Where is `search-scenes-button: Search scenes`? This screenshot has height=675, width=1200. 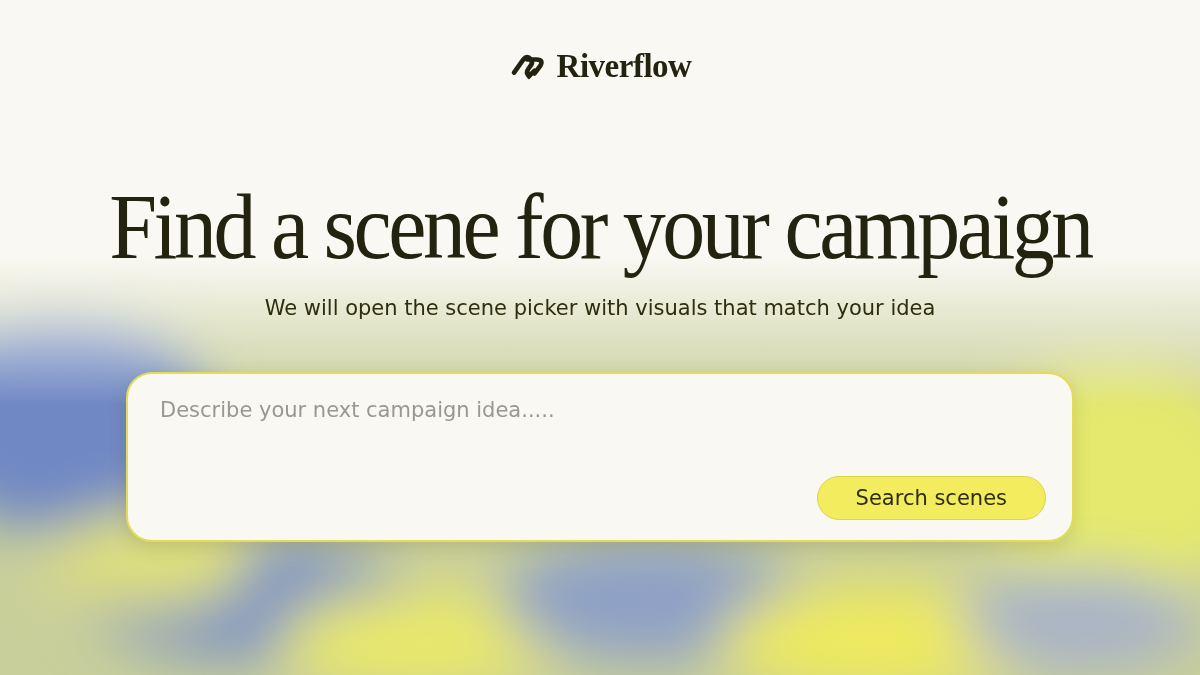
search-scenes-button: Search scenes is located at coordinates (931, 498).